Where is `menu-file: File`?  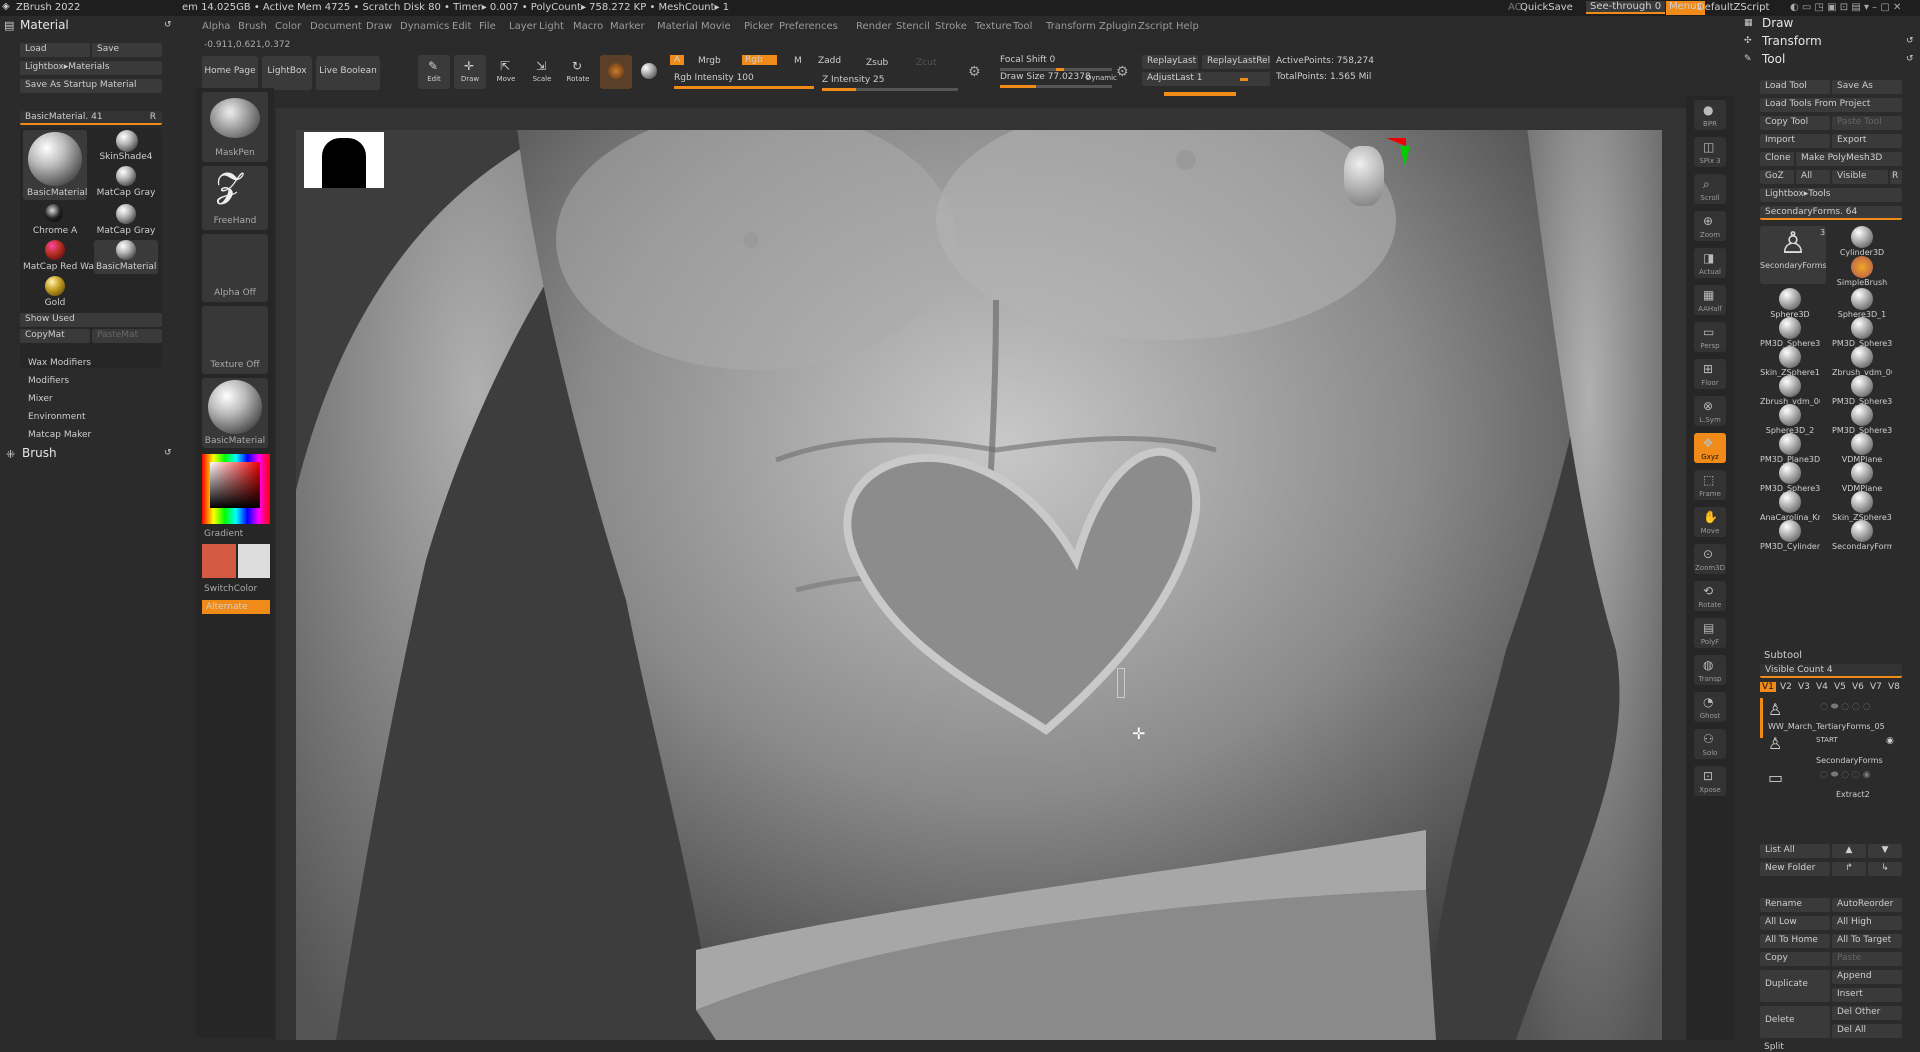
menu-file: File is located at coordinates (487, 26).